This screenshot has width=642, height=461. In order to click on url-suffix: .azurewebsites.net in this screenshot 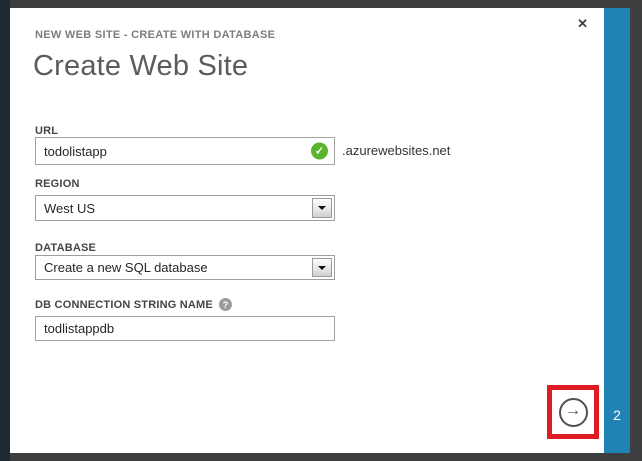, I will do `click(396, 150)`.